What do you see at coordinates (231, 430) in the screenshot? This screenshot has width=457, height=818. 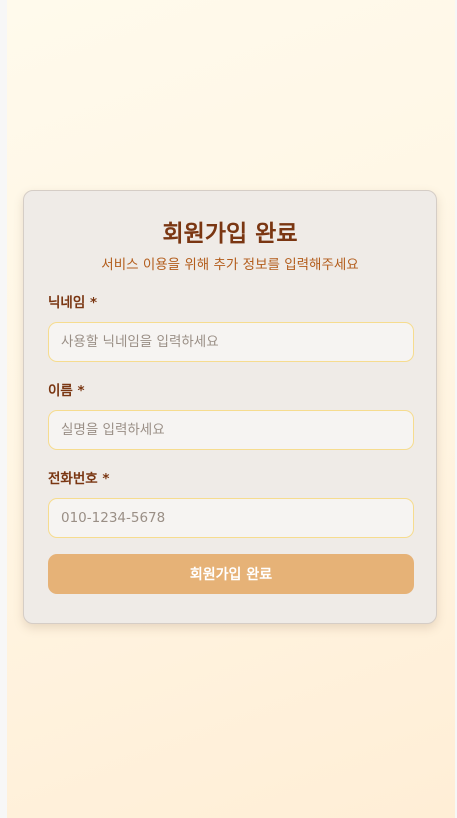 I see `name-input` at bounding box center [231, 430].